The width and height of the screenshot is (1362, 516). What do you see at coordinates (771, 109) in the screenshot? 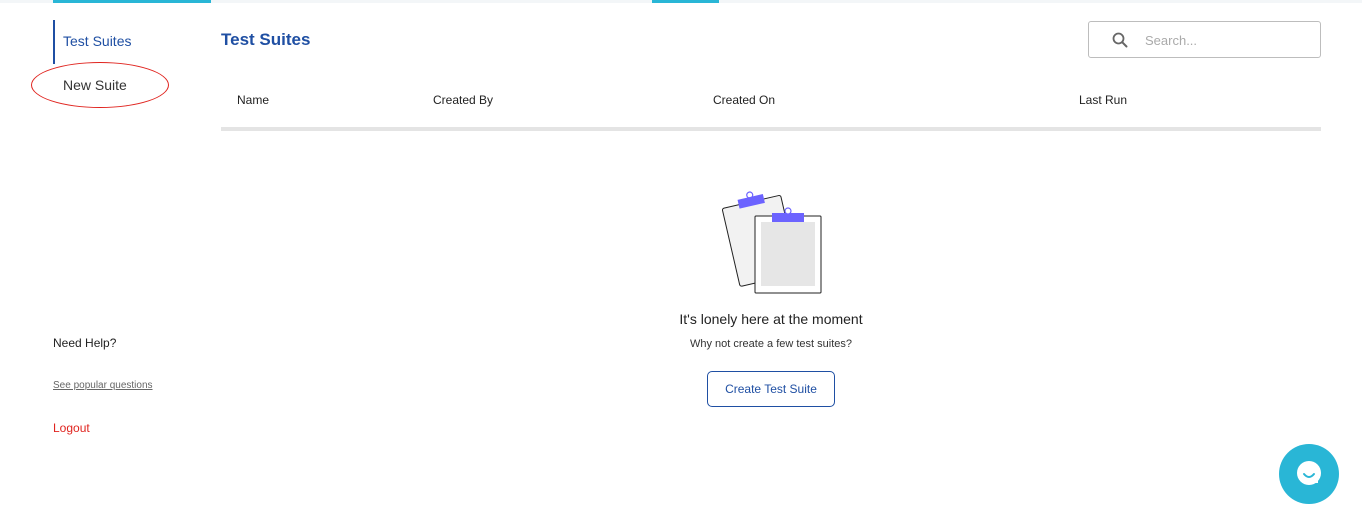
I see `table-header: Name Created By Created On Last Run` at bounding box center [771, 109].